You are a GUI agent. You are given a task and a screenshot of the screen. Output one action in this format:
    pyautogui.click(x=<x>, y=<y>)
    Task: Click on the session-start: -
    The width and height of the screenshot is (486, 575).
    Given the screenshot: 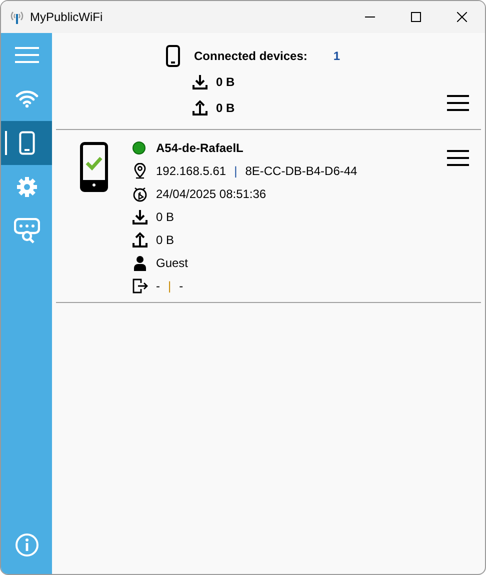 What is the action you would take?
    pyautogui.click(x=158, y=286)
    